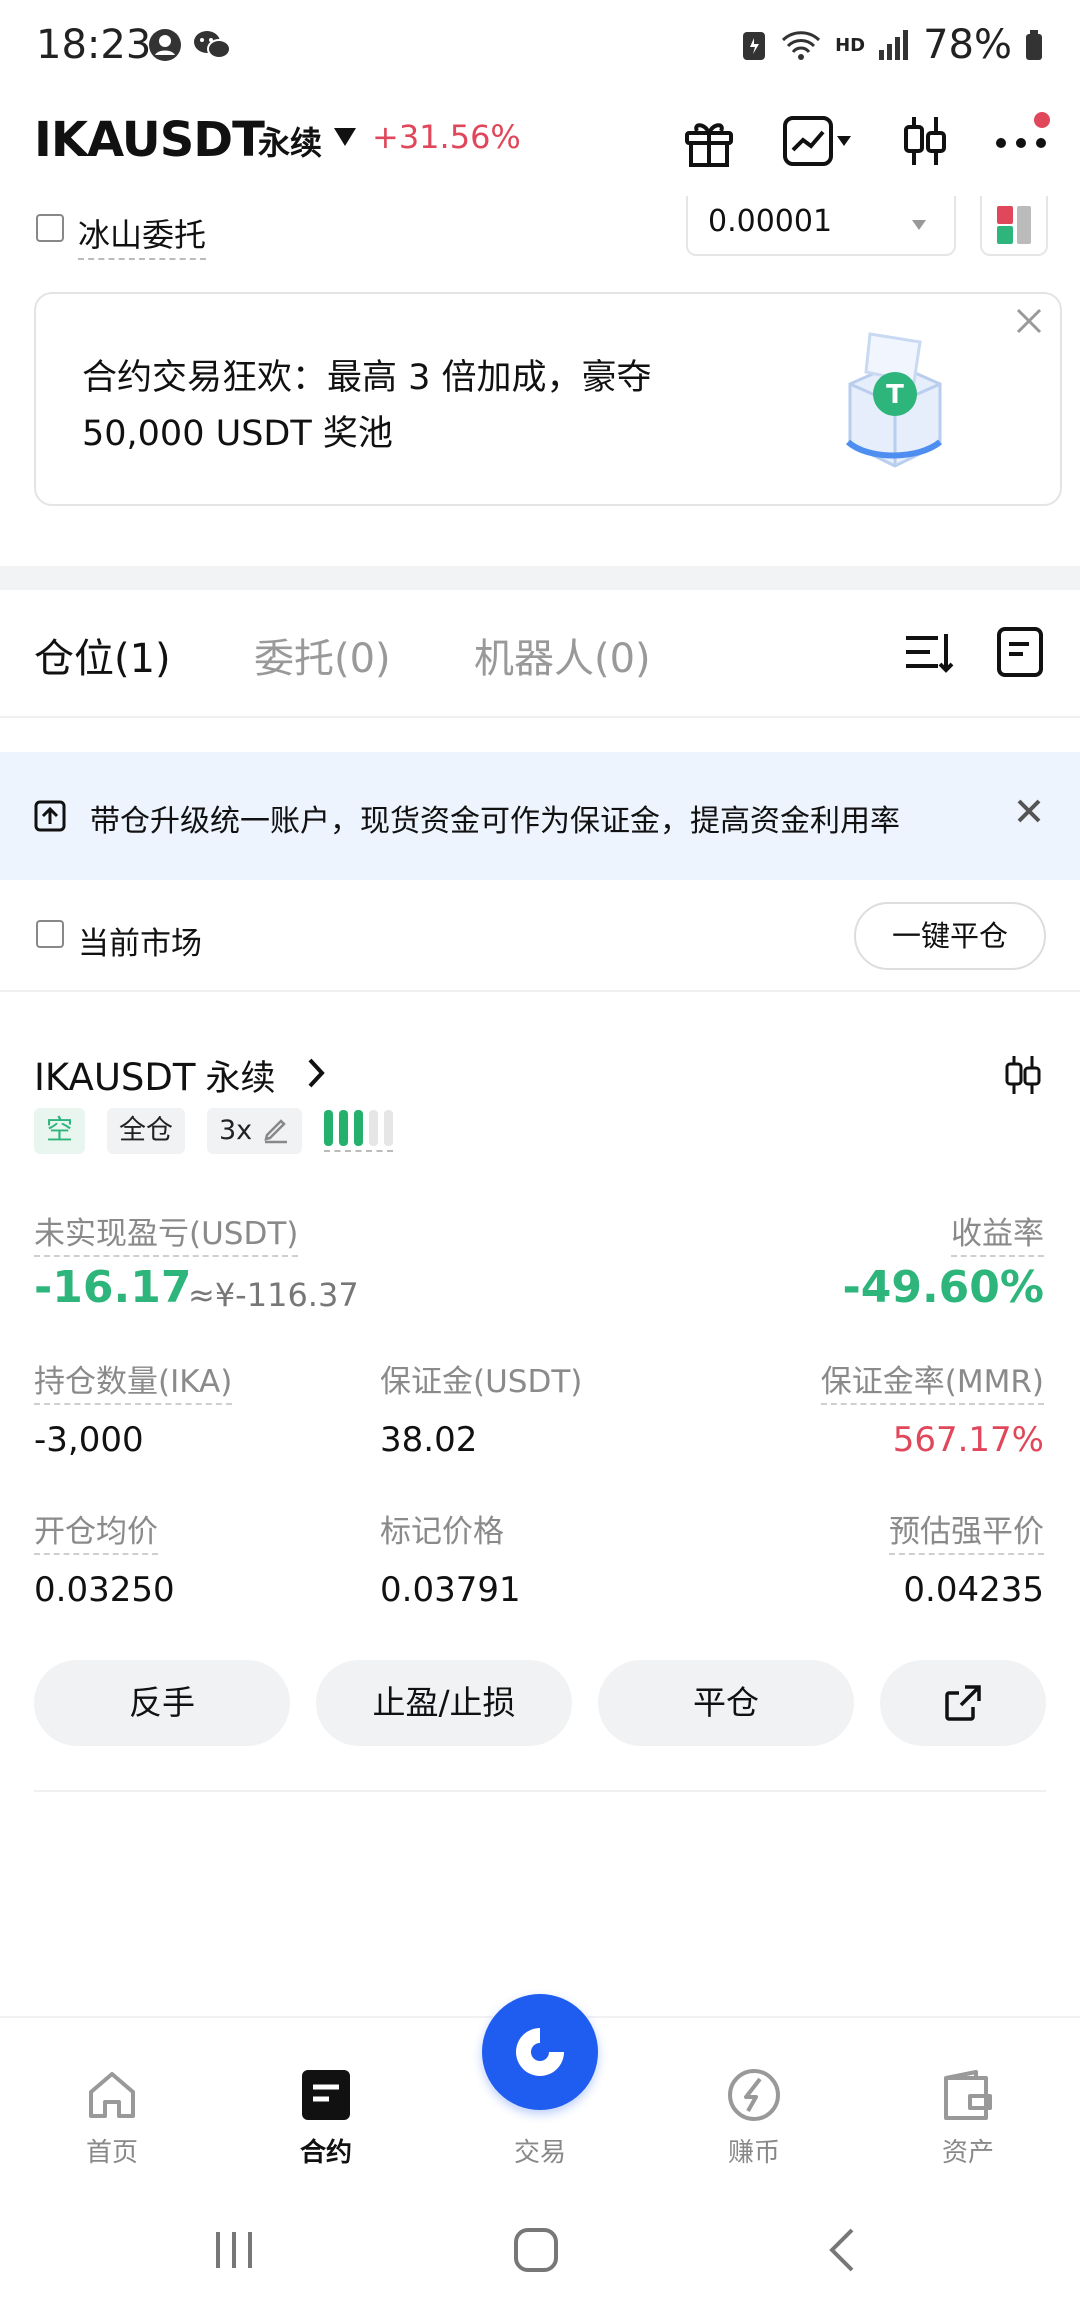 This screenshot has height=2316, width=1080. I want to click on share-button, so click(963, 1703).